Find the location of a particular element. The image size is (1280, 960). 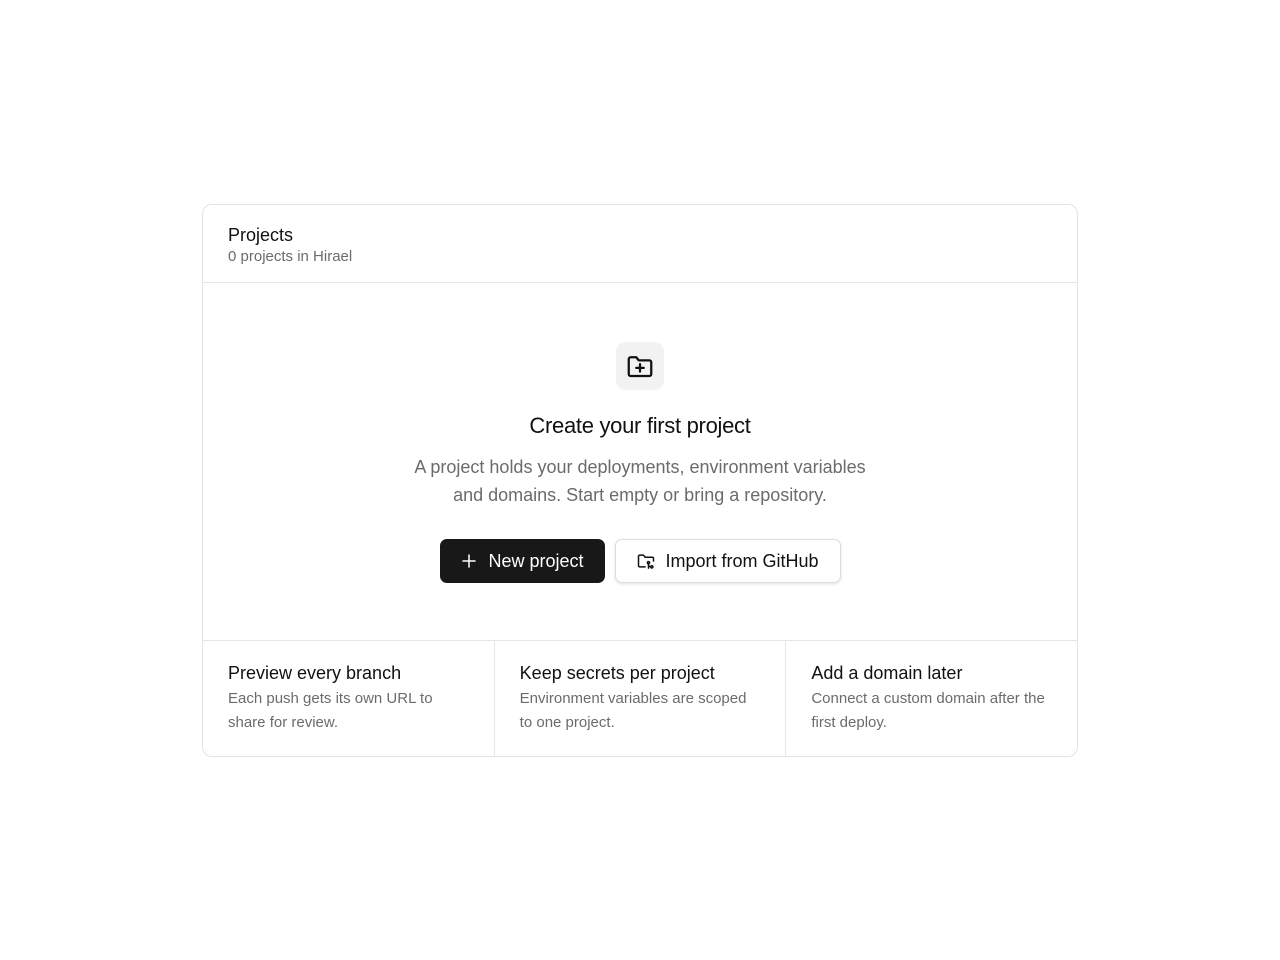

card-header: Projects 0 projects in Hirael is located at coordinates (640, 244).